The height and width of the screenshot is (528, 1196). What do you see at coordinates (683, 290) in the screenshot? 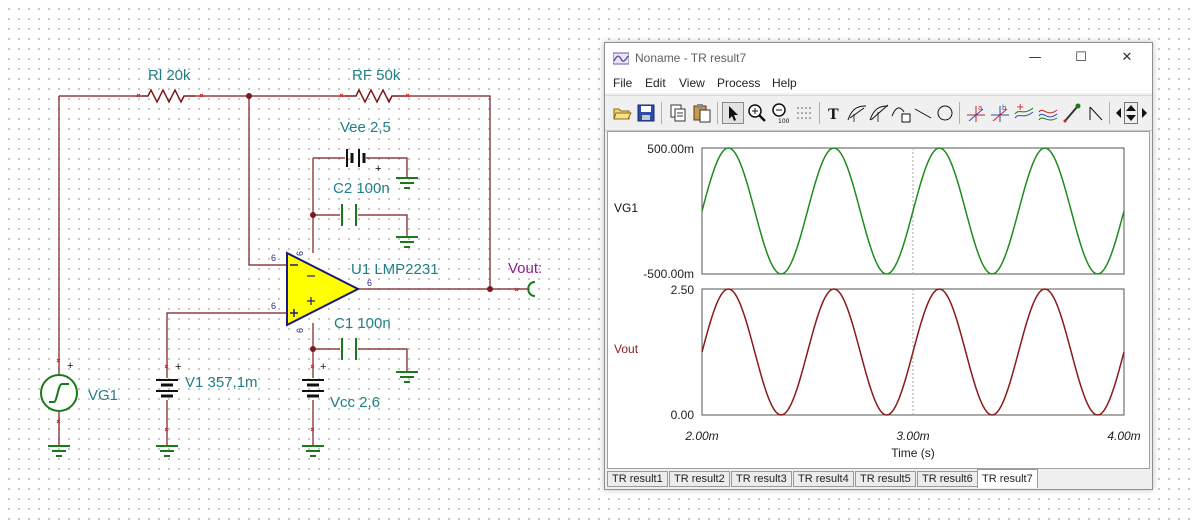
I see `y-tick-label: 2.50` at bounding box center [683, 290].